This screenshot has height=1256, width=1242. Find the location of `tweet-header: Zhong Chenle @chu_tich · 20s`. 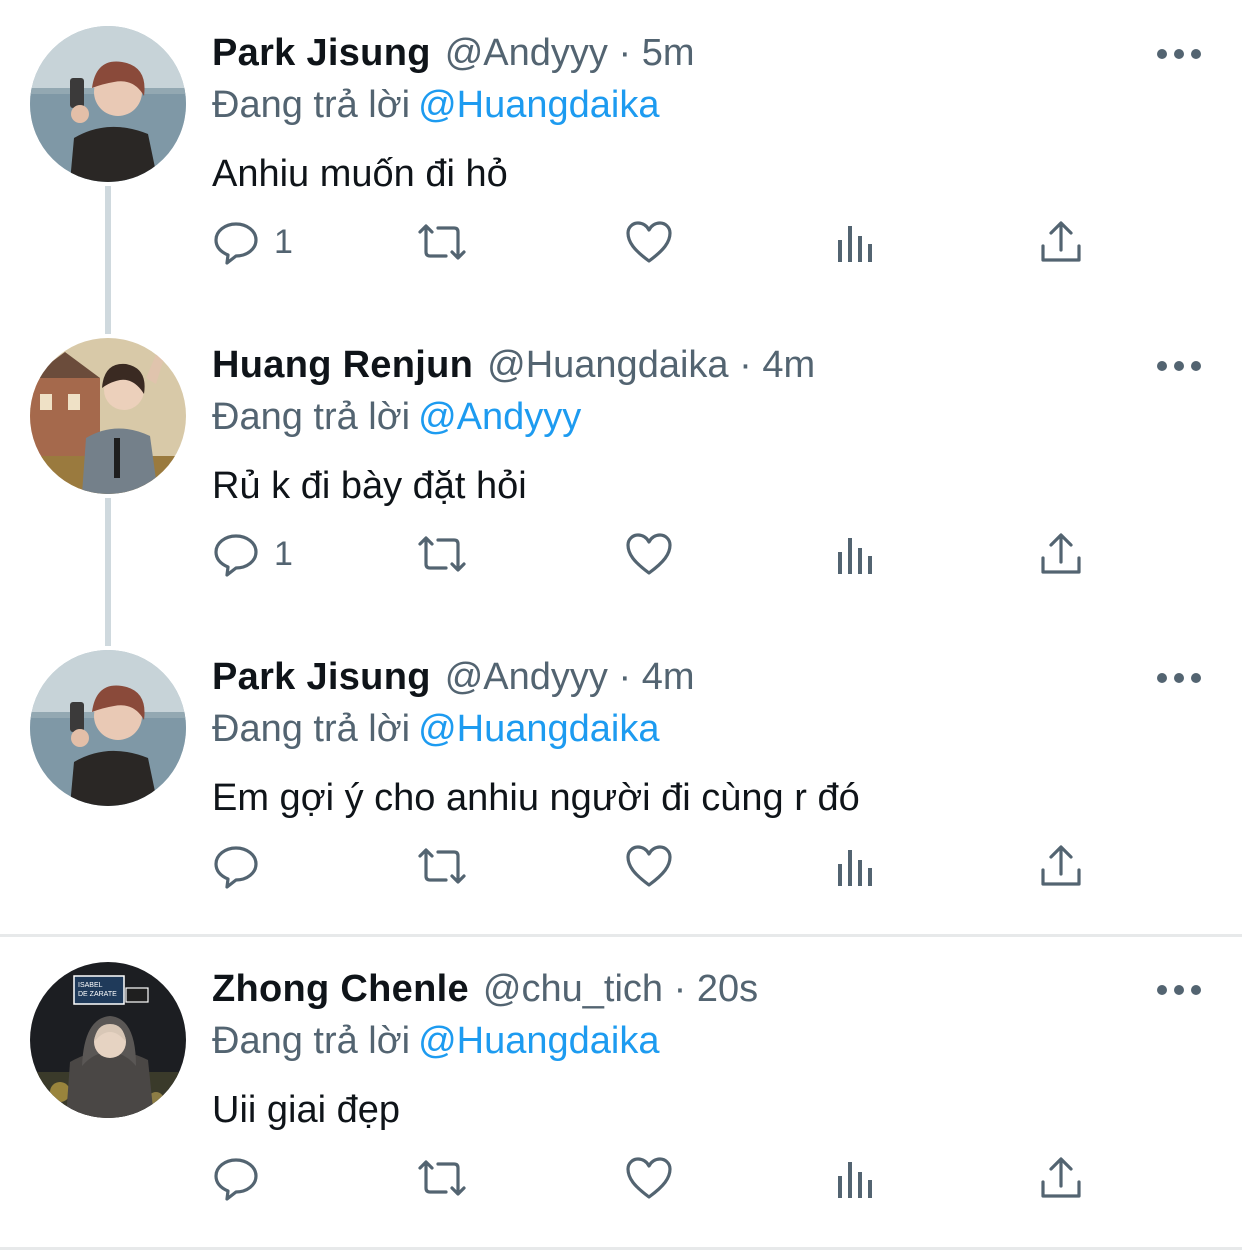

tweet-header: Zhong Chenle @chu_tich · 20s is located at coordinates (485, 989).